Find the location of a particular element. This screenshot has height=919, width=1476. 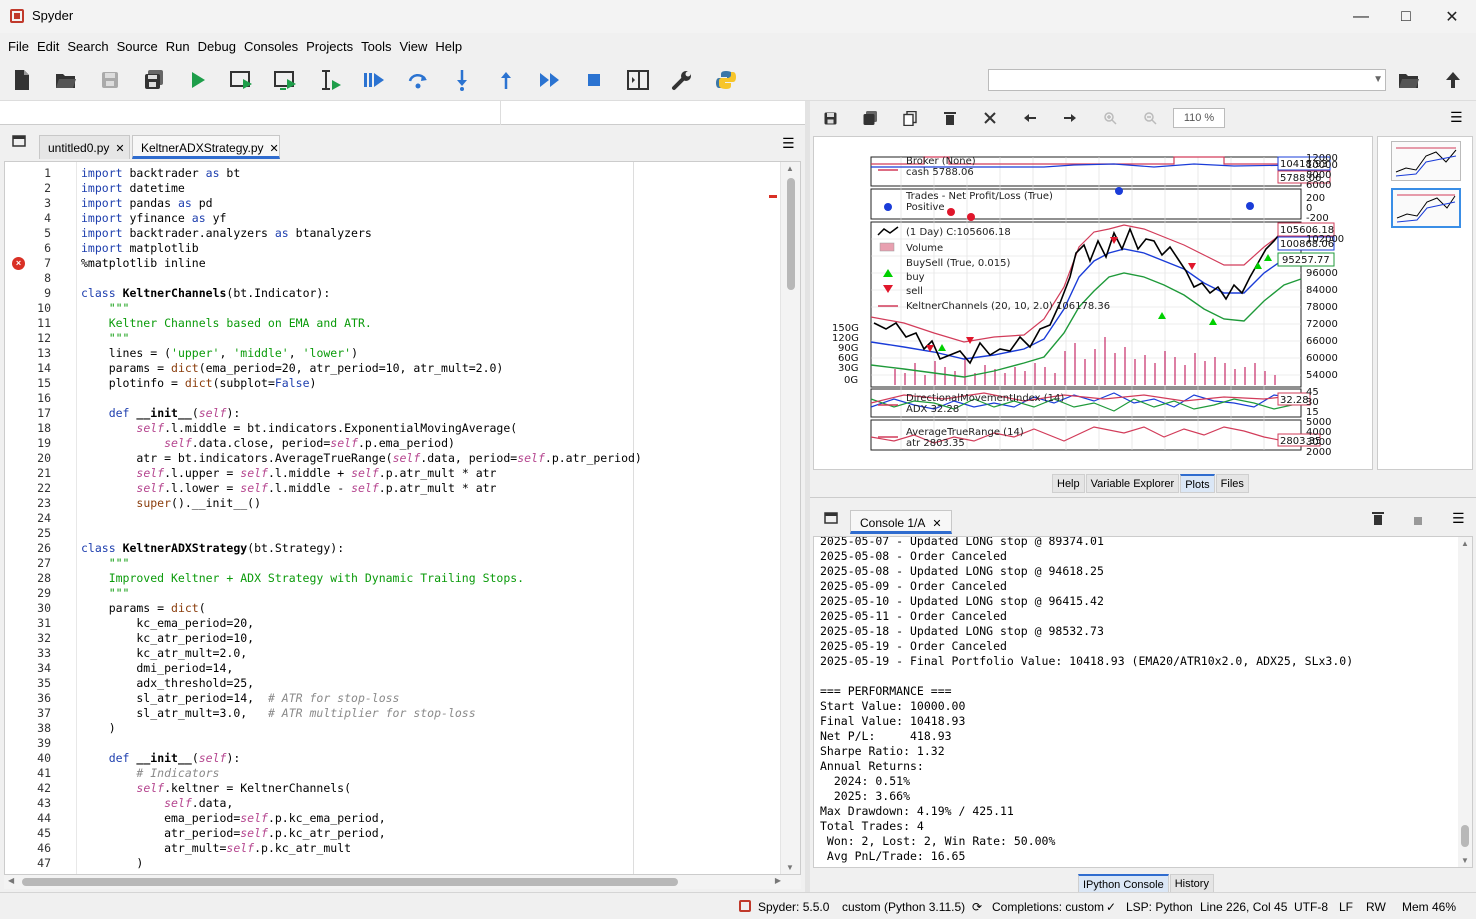

legend-atr: atr 2803.35 is located at coordinates (935, 443).